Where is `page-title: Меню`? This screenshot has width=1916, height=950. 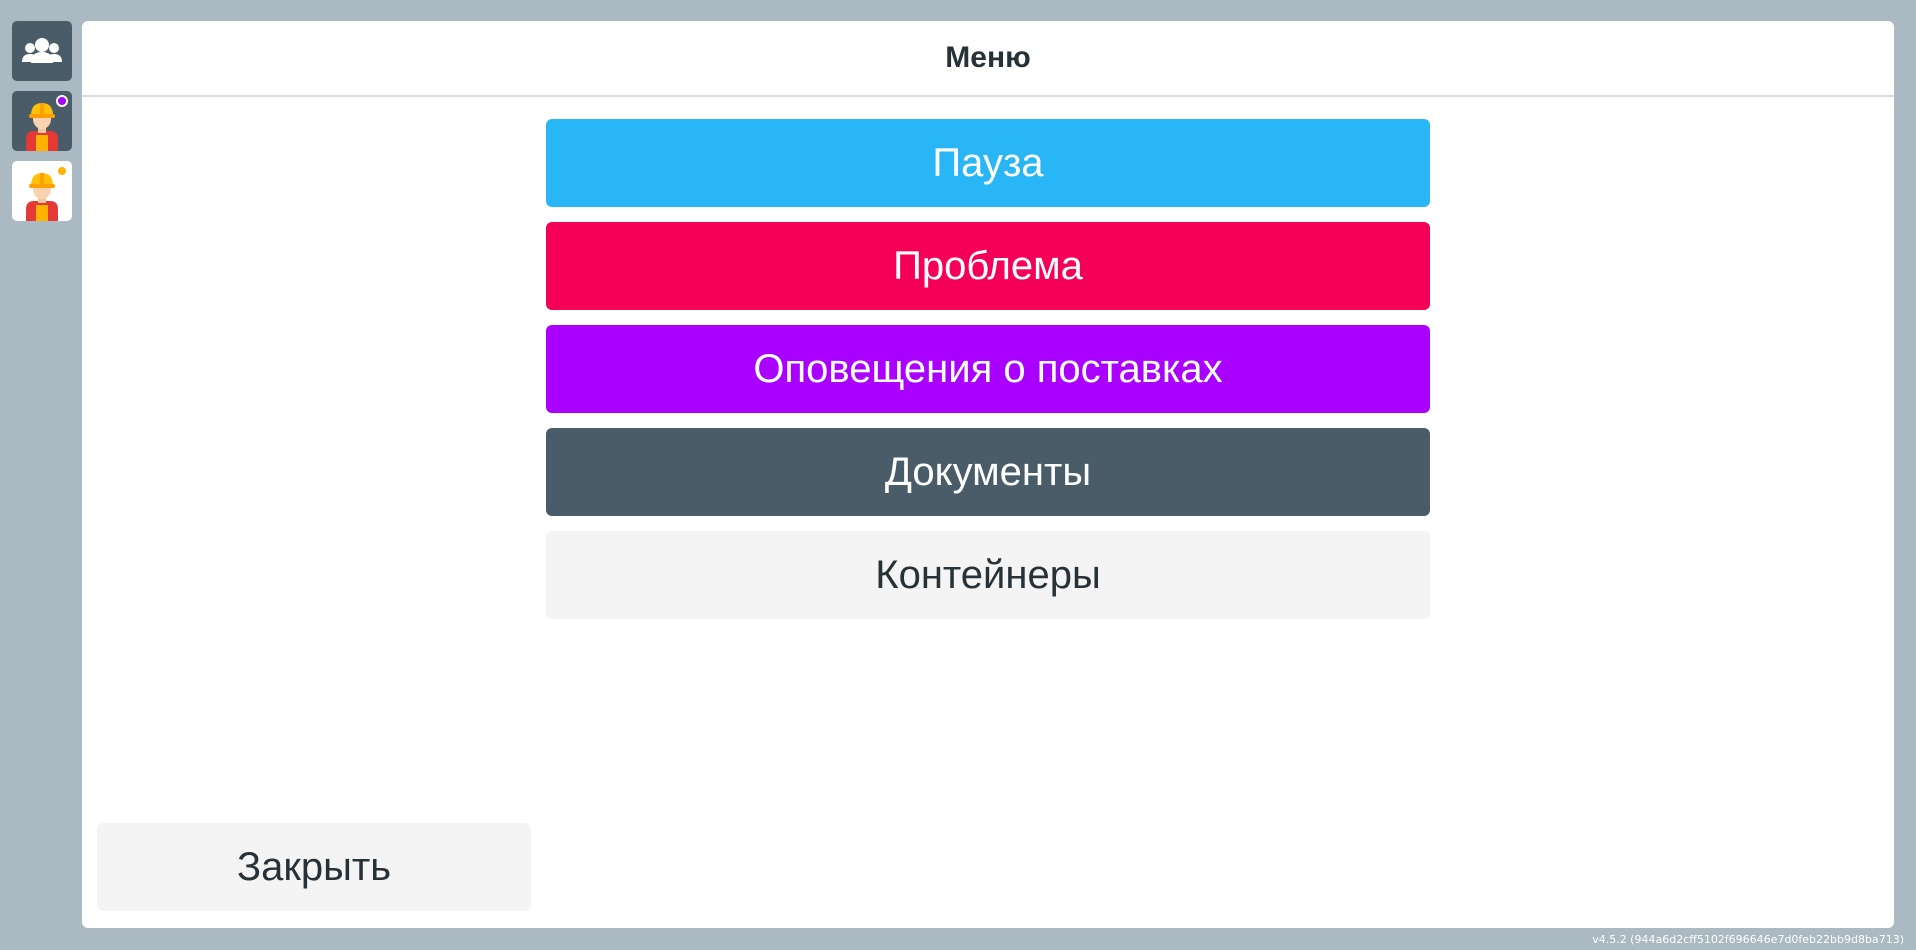 page-title: Меню is located at coordinates (988, 57).